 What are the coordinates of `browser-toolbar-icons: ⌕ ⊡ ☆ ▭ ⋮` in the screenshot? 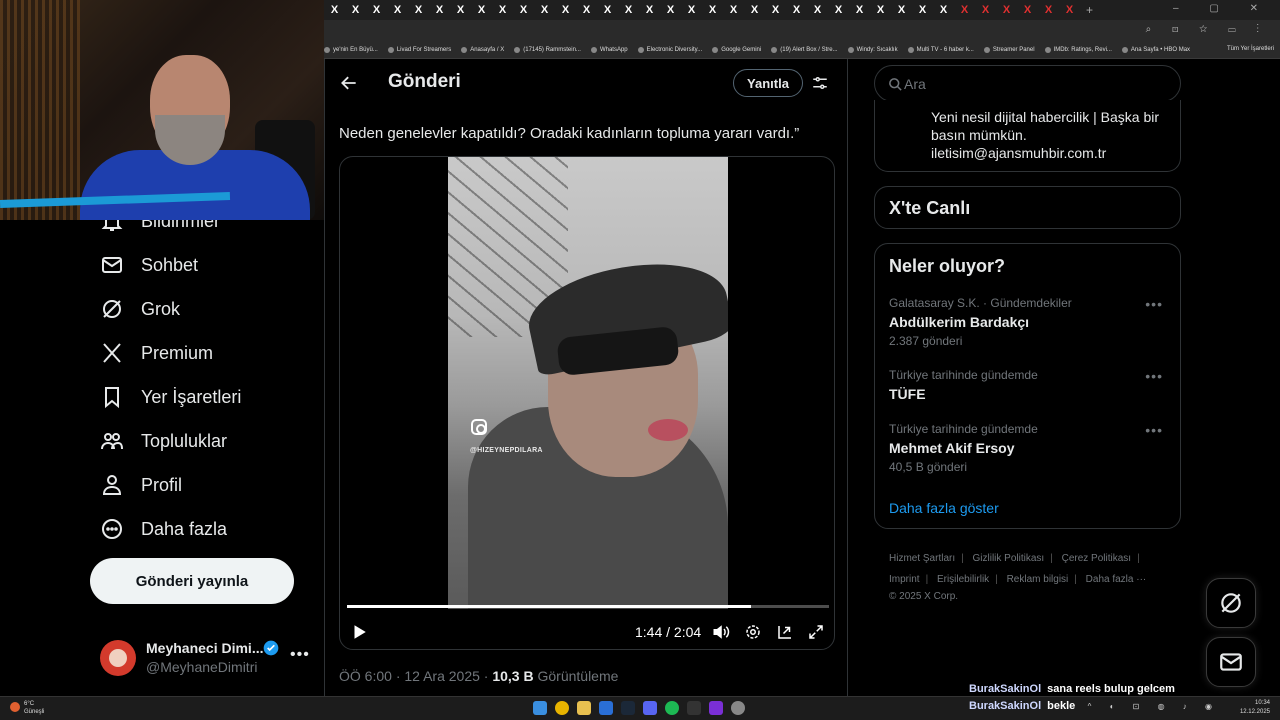 It's located at (1207, 29).